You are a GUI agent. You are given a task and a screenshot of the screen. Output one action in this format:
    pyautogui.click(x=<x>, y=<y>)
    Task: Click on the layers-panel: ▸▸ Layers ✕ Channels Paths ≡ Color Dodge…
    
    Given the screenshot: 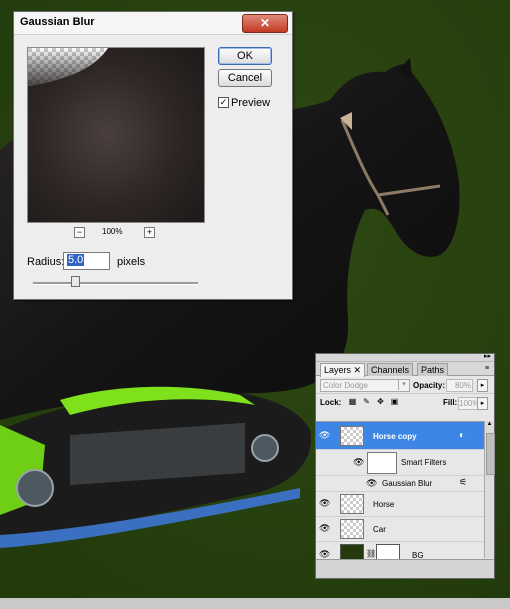 What is the action you would take?
    pyautogui.click(x=405, y=466)
    